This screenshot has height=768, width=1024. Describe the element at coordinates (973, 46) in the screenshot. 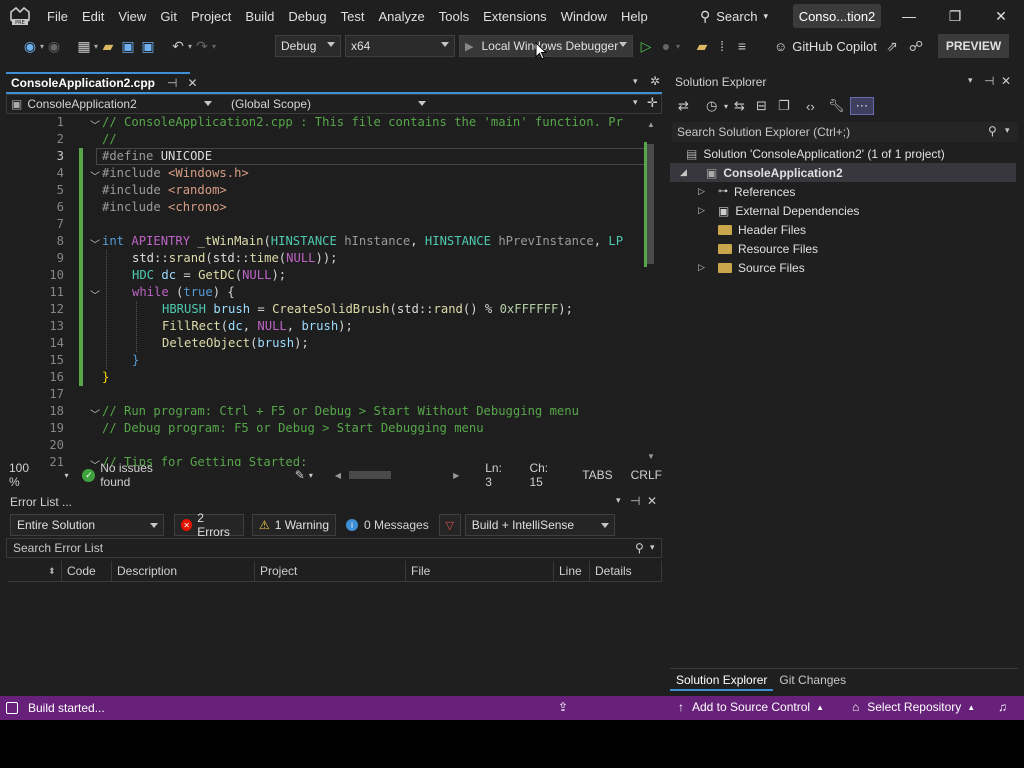

I see `preview-badge: PREVIEW` at that location.